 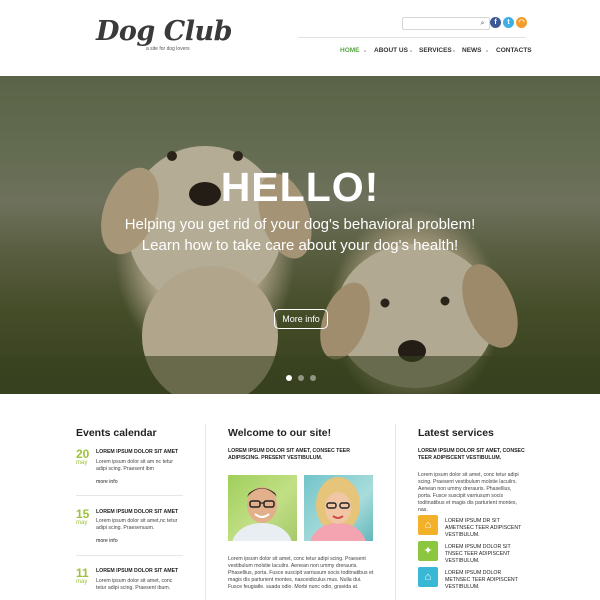 What do you see at coordinates (164, 31) in the screenshot?
I see `site-logo: Dog Club` at bounding box center [164, 31].